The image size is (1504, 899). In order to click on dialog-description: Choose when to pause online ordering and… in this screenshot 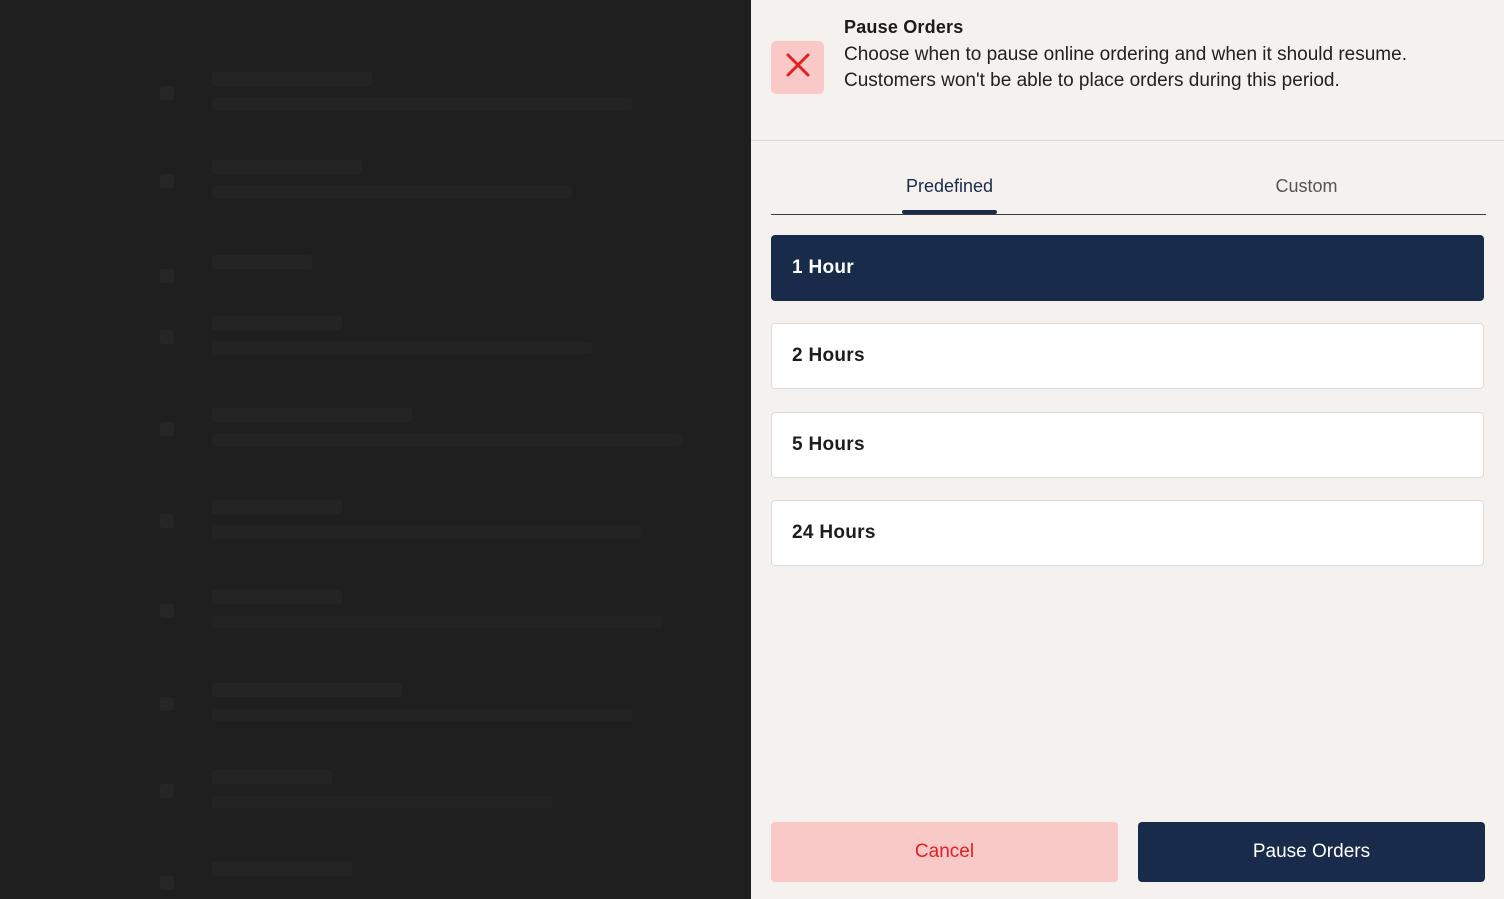, I will do `click(1125, 67)`.